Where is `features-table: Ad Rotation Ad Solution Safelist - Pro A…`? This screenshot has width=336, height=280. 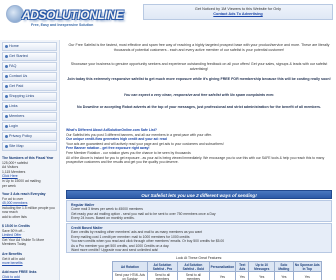
features-table: Ad Rotation Ad Solution Safelist - Pro A… is located at coordinates (217, 270).